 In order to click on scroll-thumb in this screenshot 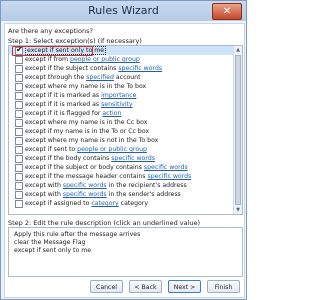, I will do `click(238, 130)`.